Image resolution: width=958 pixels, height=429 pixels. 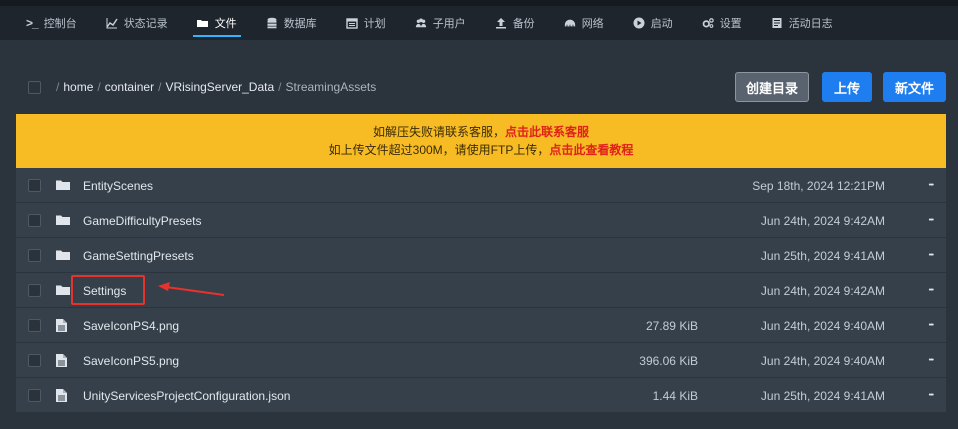 I want to click on file-name: SaveIconPS4.png, so click(x=131, y=326).